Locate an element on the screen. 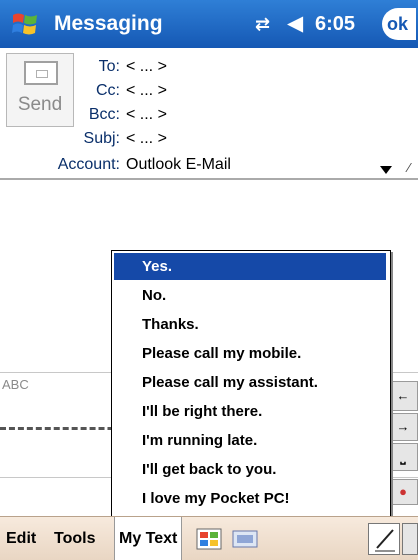 The image size is (418, 560). input-method-arrow-icon is located at coordinates (410, 539).